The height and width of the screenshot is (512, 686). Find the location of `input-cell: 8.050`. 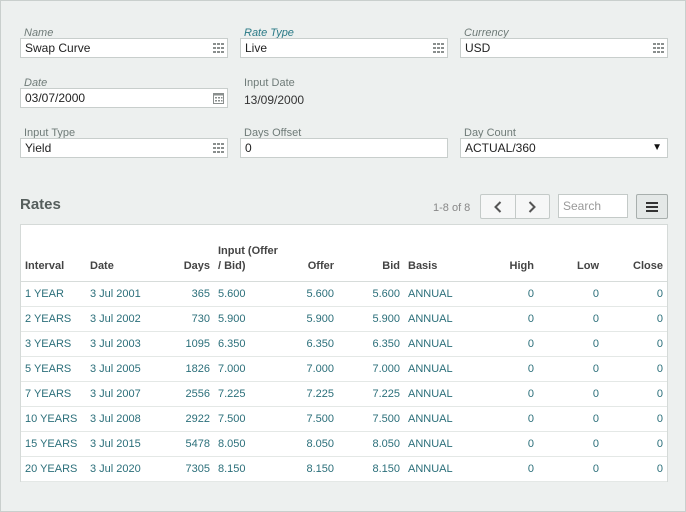

input-cell: 8.050 is located at coordinates (248, 444).